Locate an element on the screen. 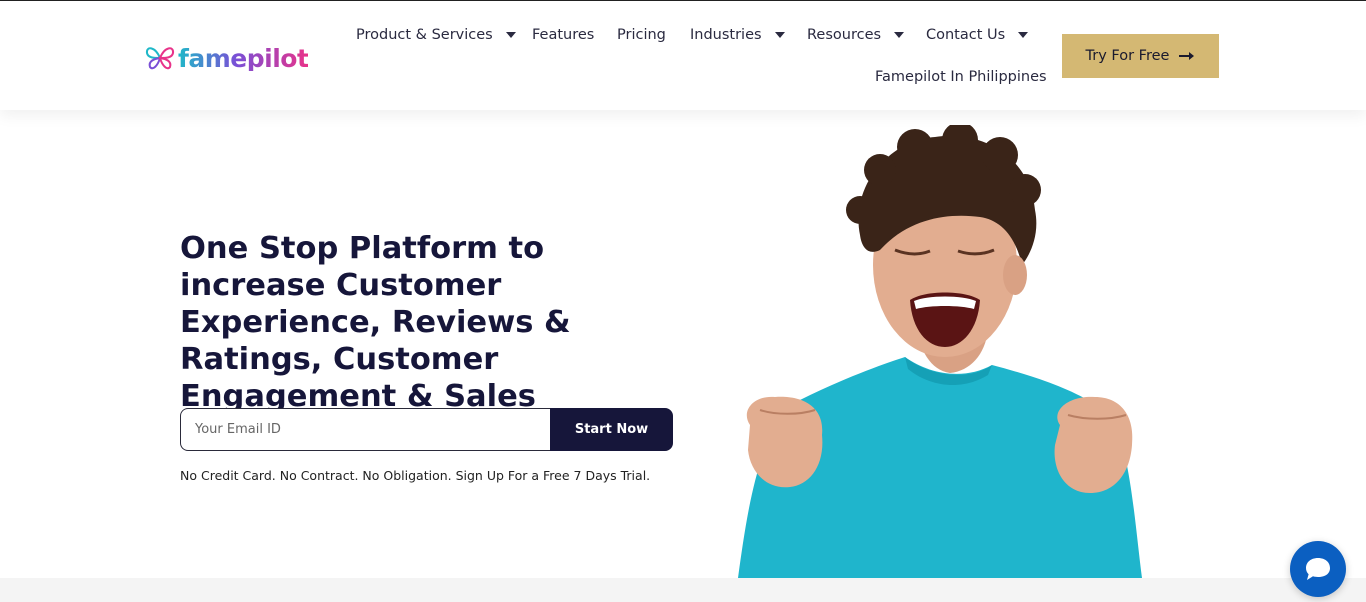  nav-label: Resources is located at coordinates (844, 35).